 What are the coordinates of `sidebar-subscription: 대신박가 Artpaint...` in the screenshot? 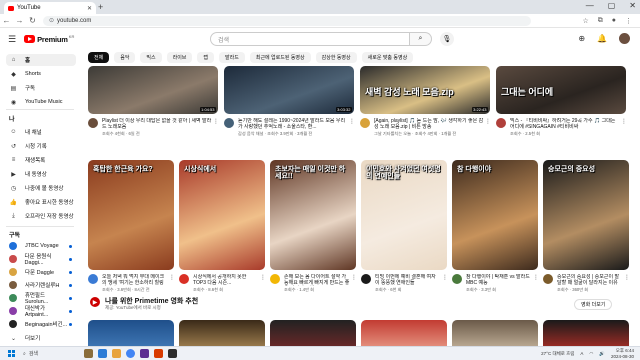 It's located at (41, 311).